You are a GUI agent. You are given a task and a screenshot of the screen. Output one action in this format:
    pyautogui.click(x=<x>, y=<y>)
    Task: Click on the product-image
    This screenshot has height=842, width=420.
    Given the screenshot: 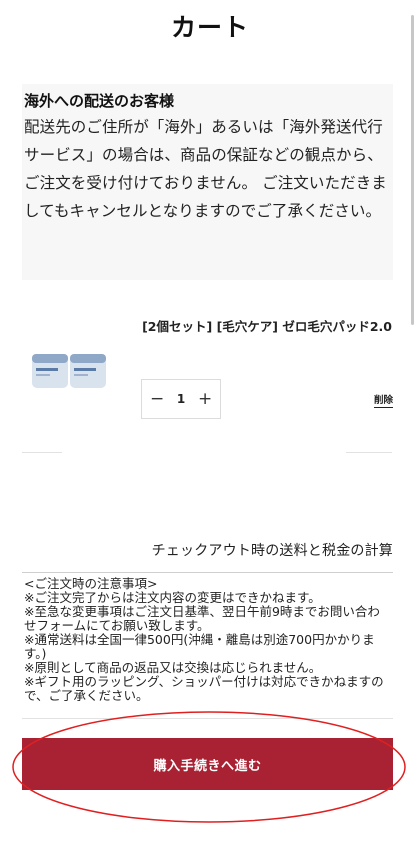 What is the action you would take?
    pyautogui.click(x=72, y=370)
    